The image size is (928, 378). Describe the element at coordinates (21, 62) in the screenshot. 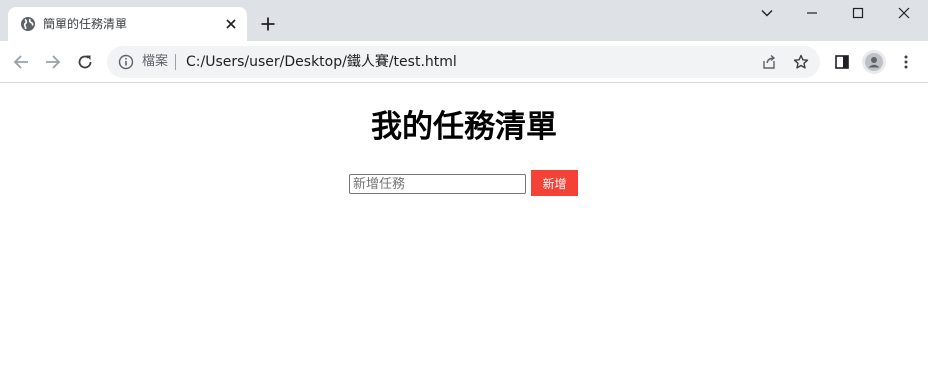

I see `back-arrow-icon` at that location.